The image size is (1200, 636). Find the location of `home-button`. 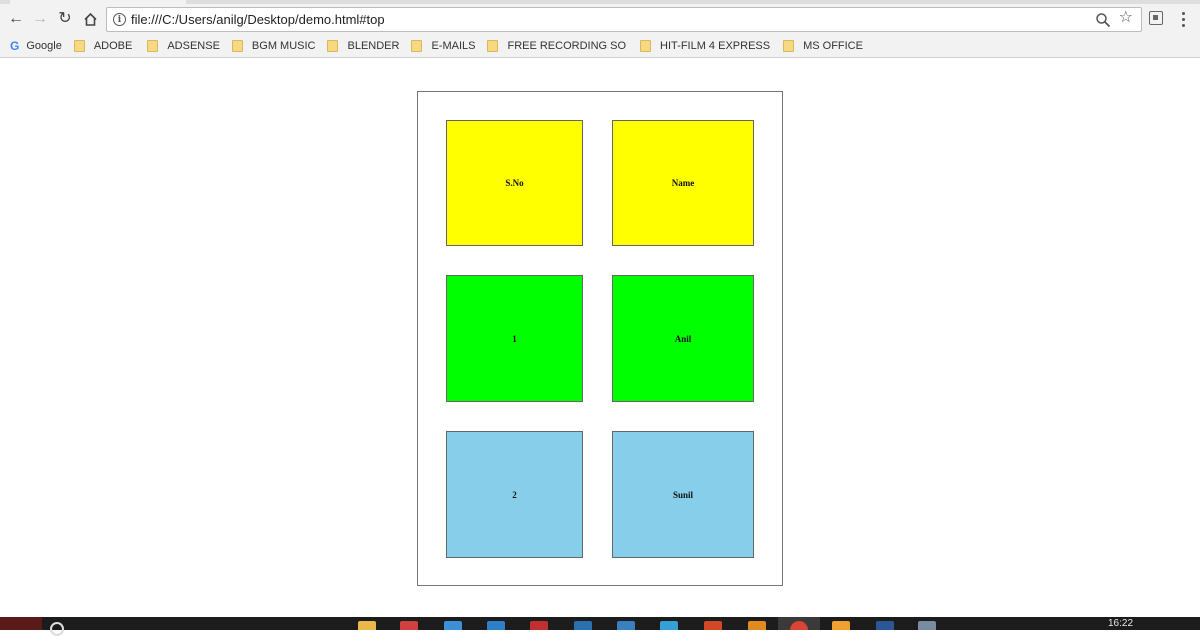

home-button is located at coordinates (90, 19).